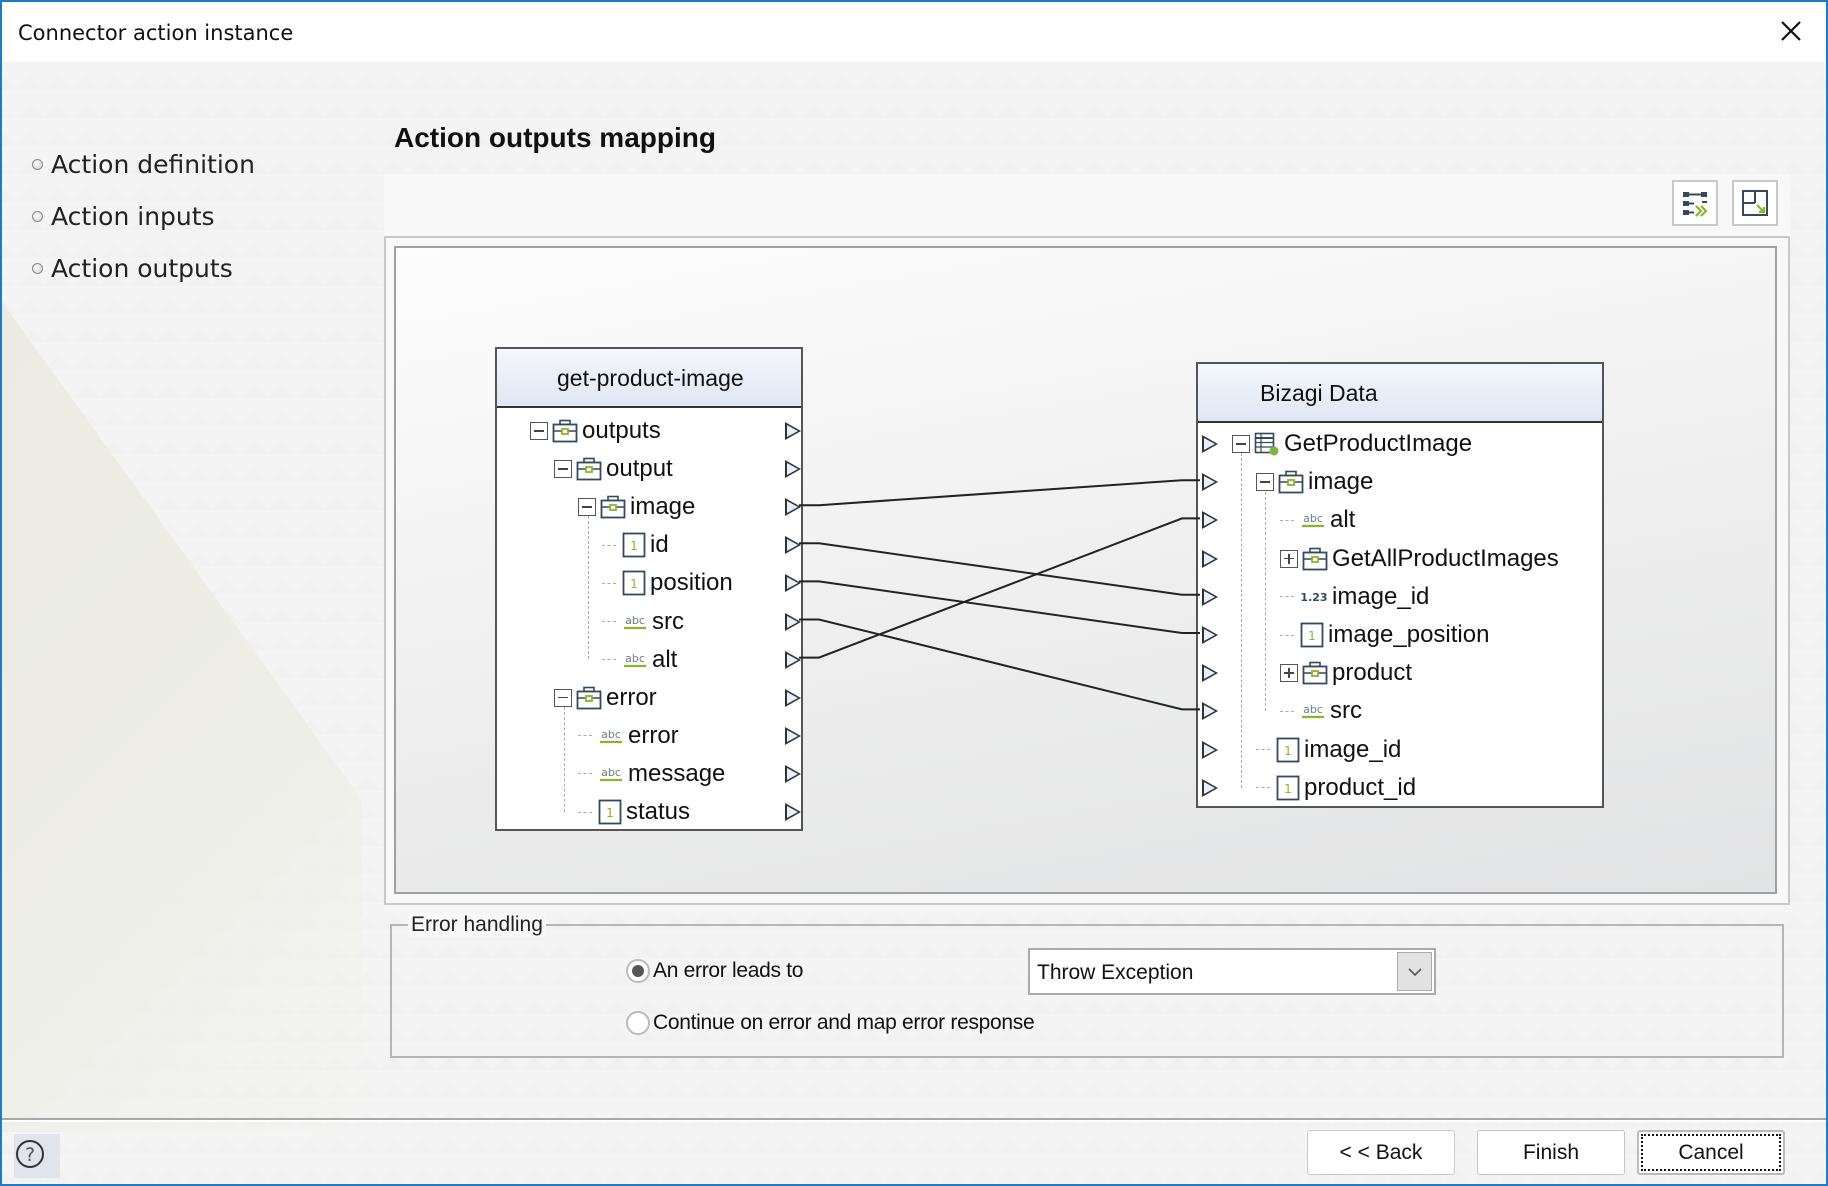 This screenshot has width=1828, height=1186. What do you see at coordinates (1328, 750) in the screenshot?
I see `tree-row: 1 image_id` at bounding box center [1328, 750].